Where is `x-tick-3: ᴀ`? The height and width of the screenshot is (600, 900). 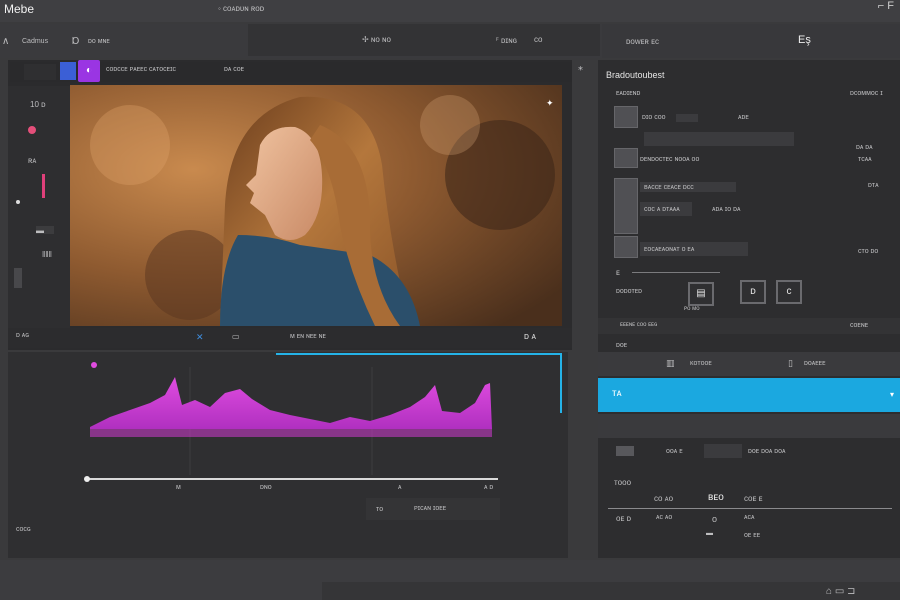
x-tick-3: ᴀ is located at coordinates (400, 487).